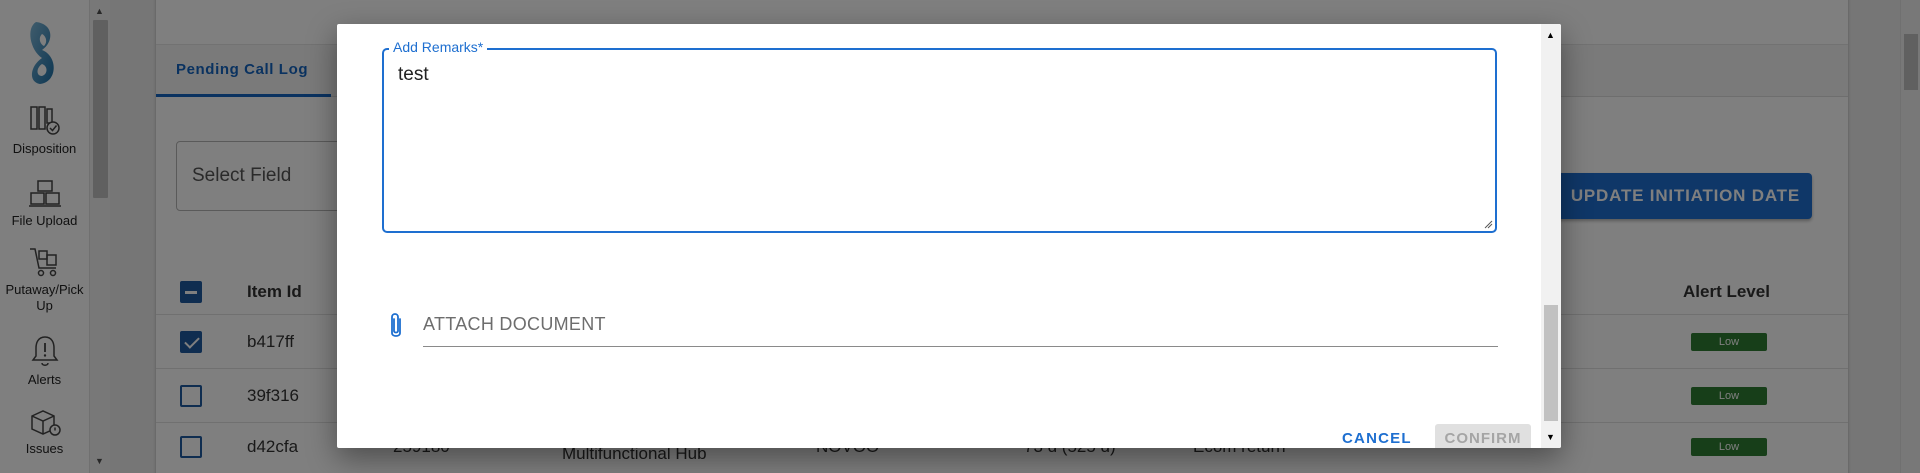  Describe the element at coordinates (1377, 438) in the screenshot. I see `cancel-button: CANCEL` at that location.